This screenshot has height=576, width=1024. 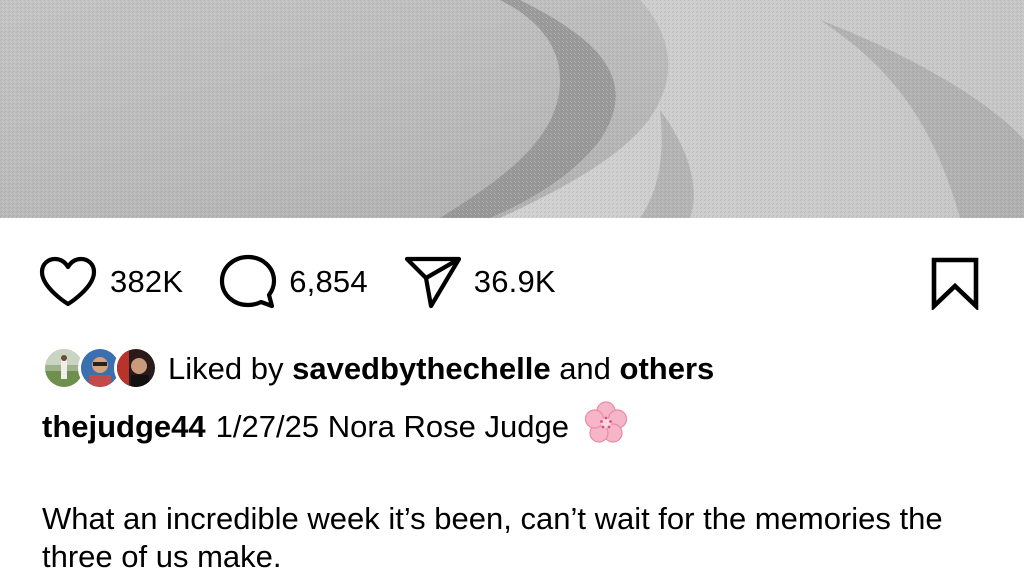 I want to click on save-button, so click(x=955, y=285).